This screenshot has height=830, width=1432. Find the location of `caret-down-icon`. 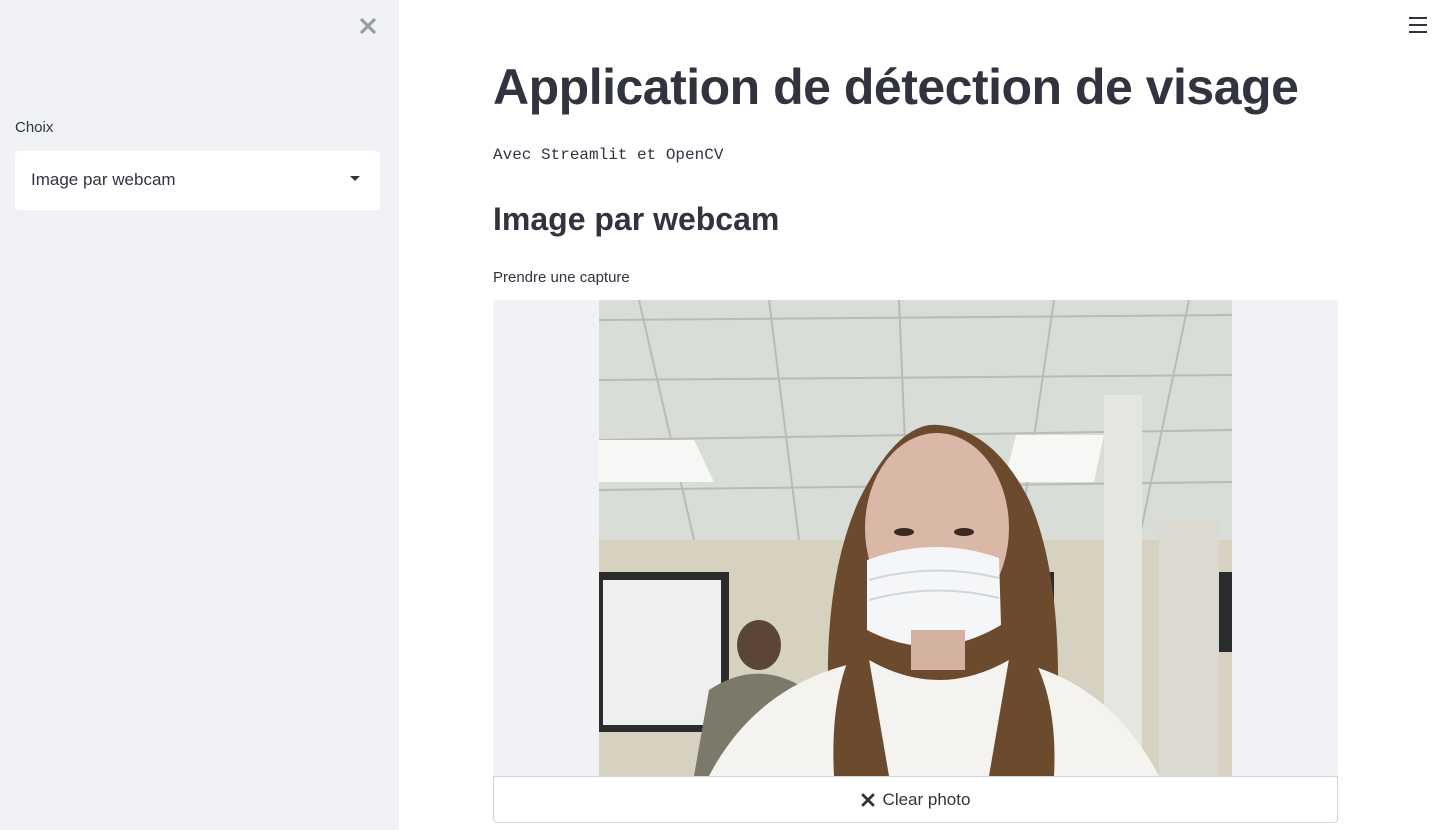

caret-down-icon is located at coordinates (355, 178).